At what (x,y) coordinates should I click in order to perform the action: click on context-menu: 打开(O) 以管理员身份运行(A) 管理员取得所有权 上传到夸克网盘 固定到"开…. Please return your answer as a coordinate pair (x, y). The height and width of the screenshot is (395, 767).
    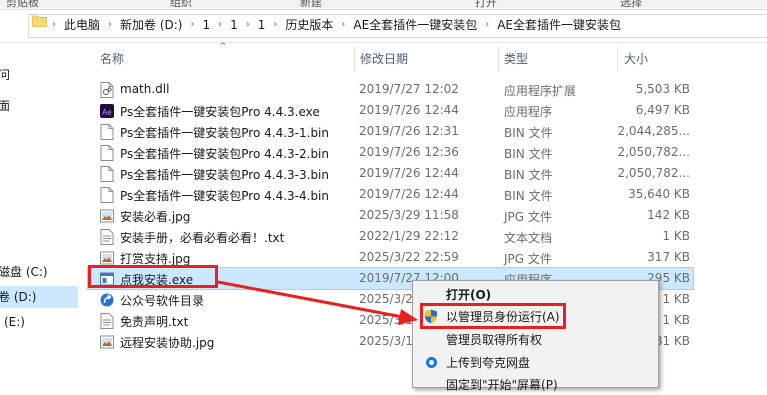
    Looking at the image, I should click on (535, 336).